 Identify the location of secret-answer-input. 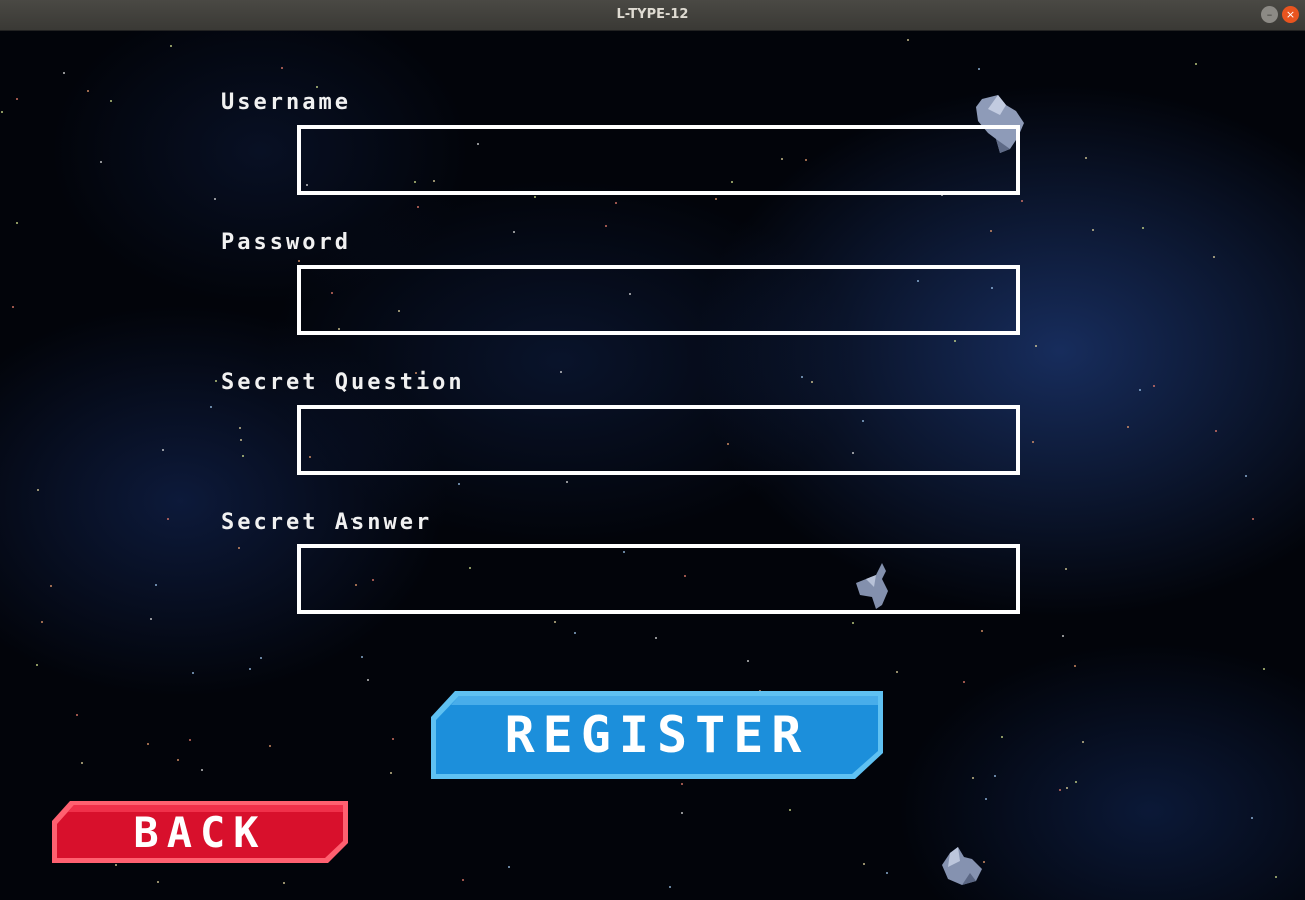
(658, 579).